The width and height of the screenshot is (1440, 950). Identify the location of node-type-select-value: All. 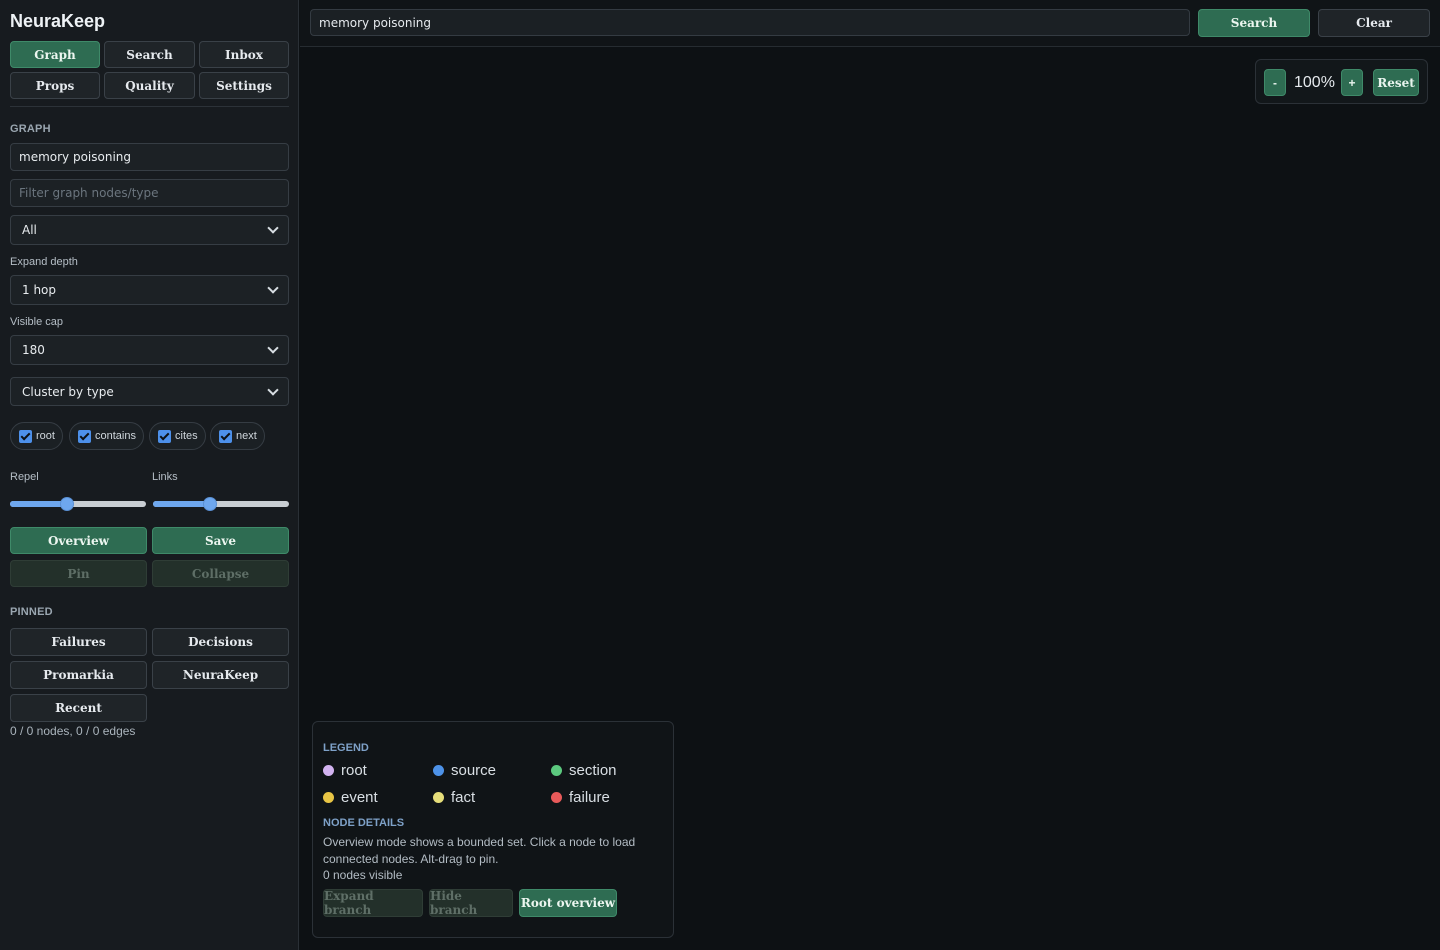
(29, 230).